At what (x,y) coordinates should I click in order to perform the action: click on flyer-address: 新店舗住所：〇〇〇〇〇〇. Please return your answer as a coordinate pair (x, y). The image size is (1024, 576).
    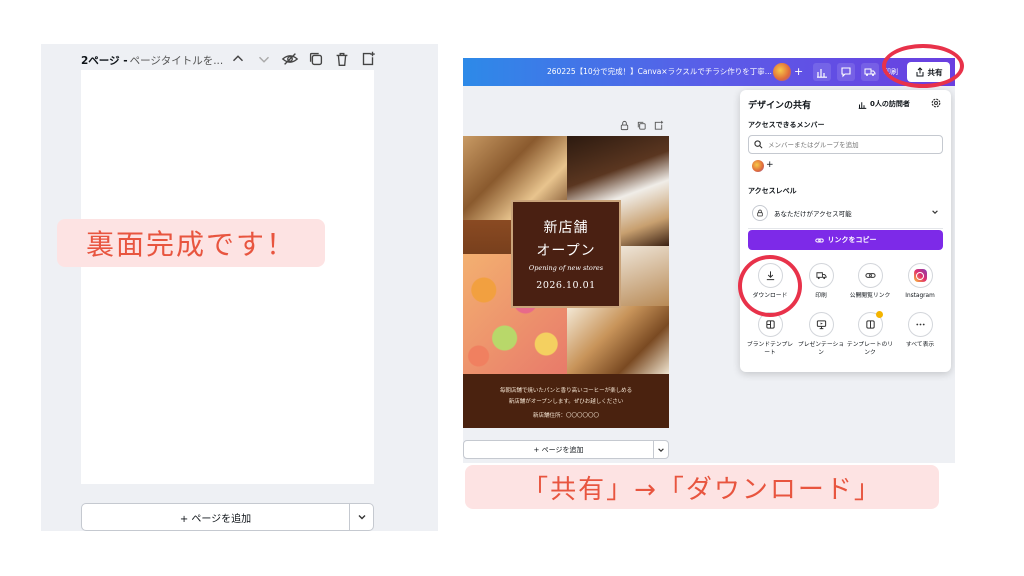
    Looking at the image, I should click on (565, 416).